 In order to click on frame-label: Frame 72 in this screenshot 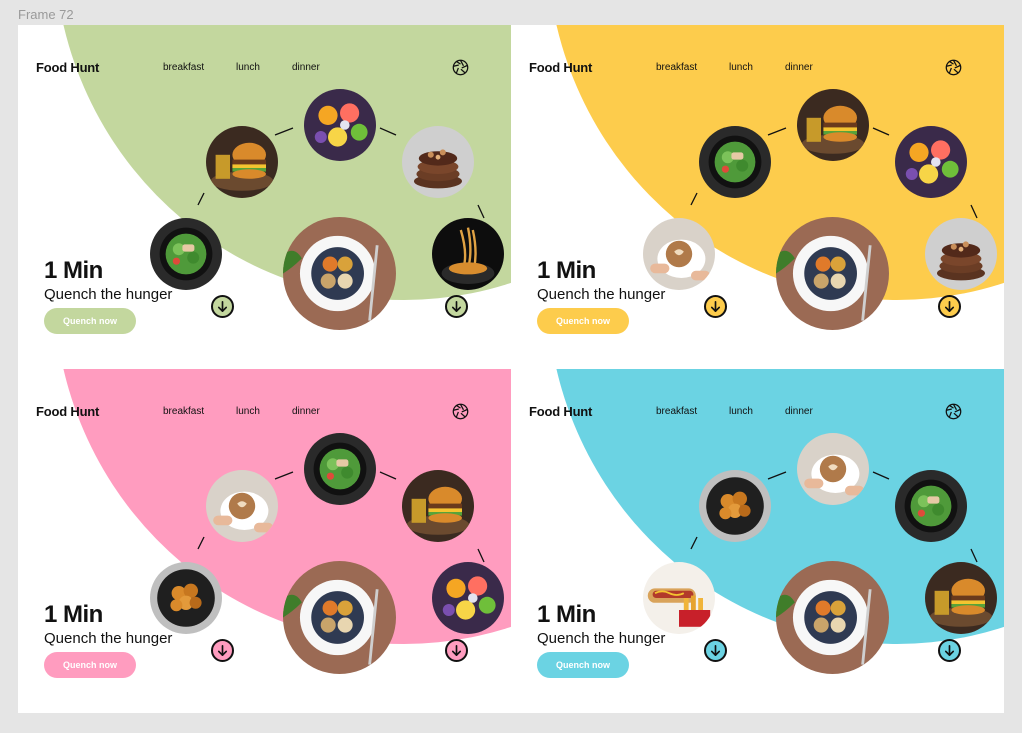, I will do `click(46, 14)`.